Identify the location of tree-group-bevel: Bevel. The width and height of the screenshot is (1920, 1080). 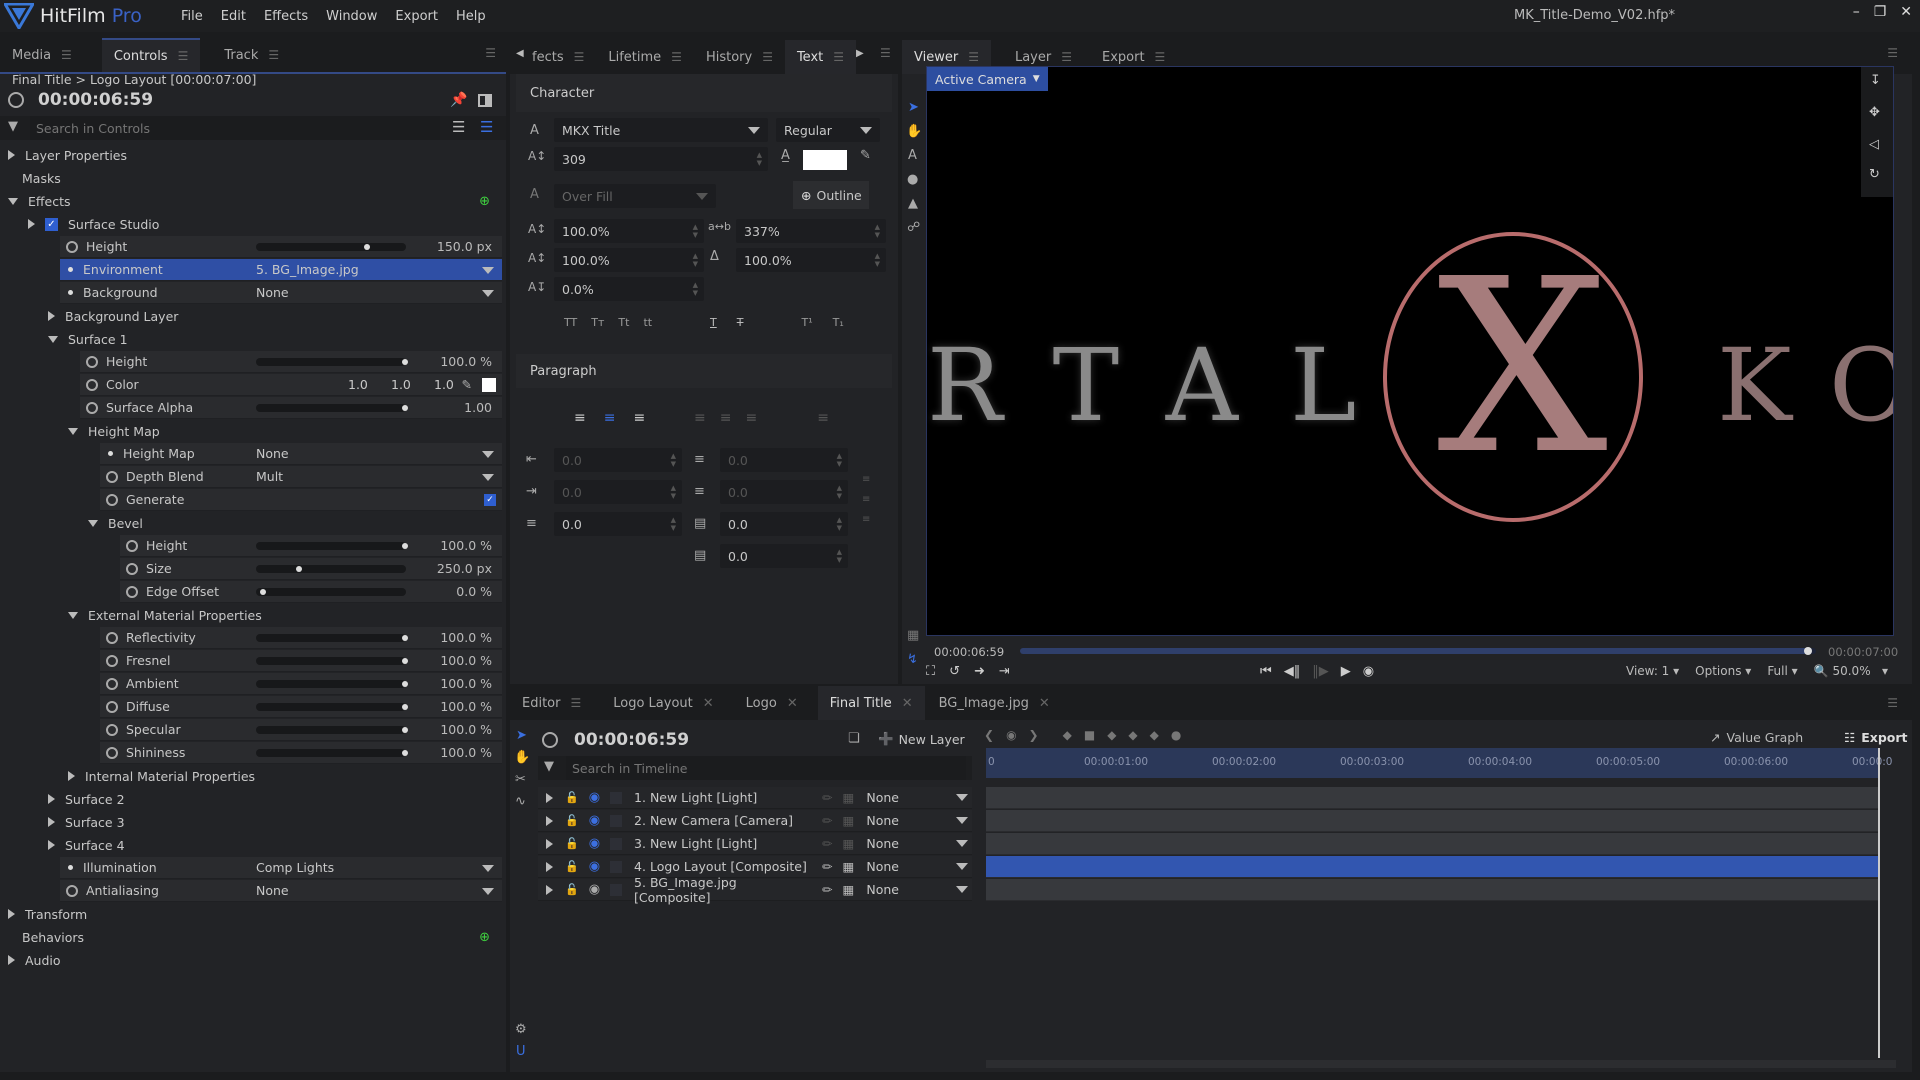
(294, 523).